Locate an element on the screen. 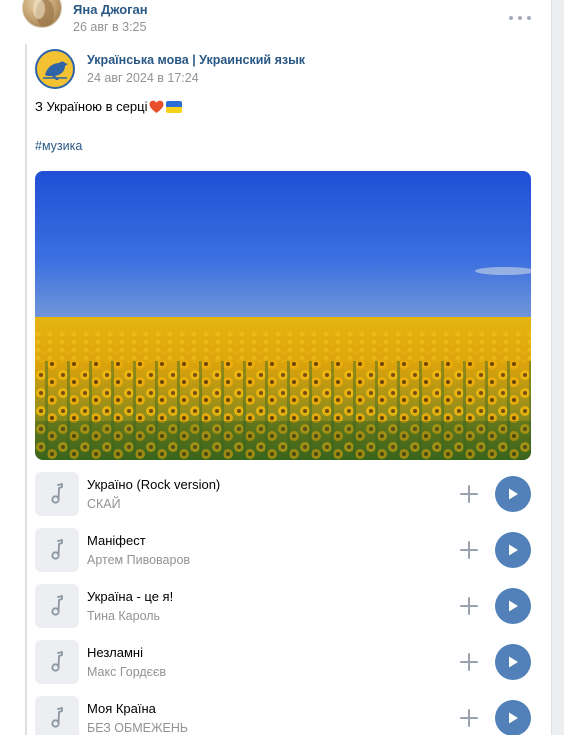 The image size is (564, 735). track-title: Маніфест is located at coordinates (116, 540).